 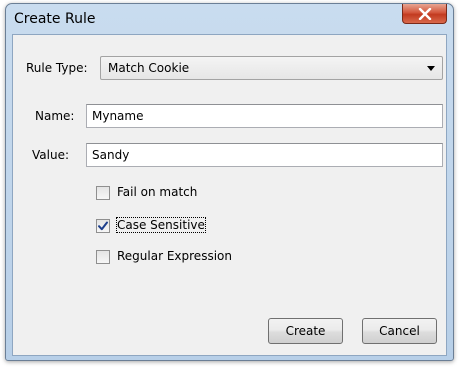 I want to click on case-sensitive-checkbox, so click(x=103, y=226).